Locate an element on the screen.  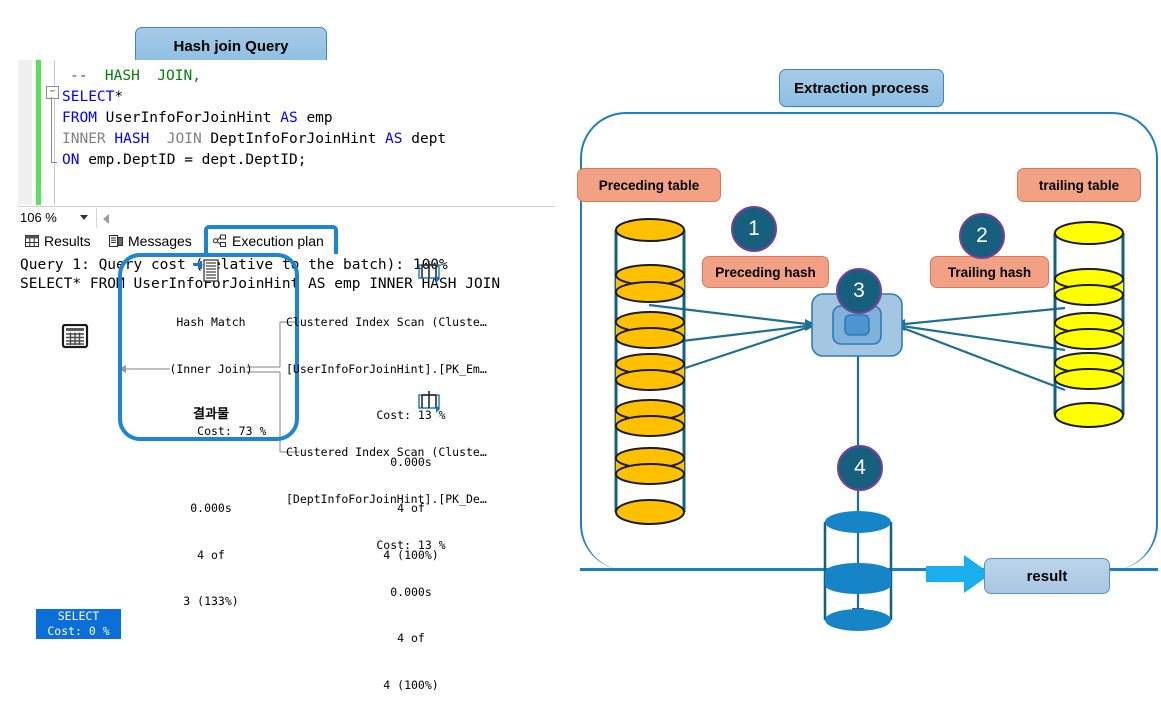
code-token: SELECT is located at coordinates (88, 97).